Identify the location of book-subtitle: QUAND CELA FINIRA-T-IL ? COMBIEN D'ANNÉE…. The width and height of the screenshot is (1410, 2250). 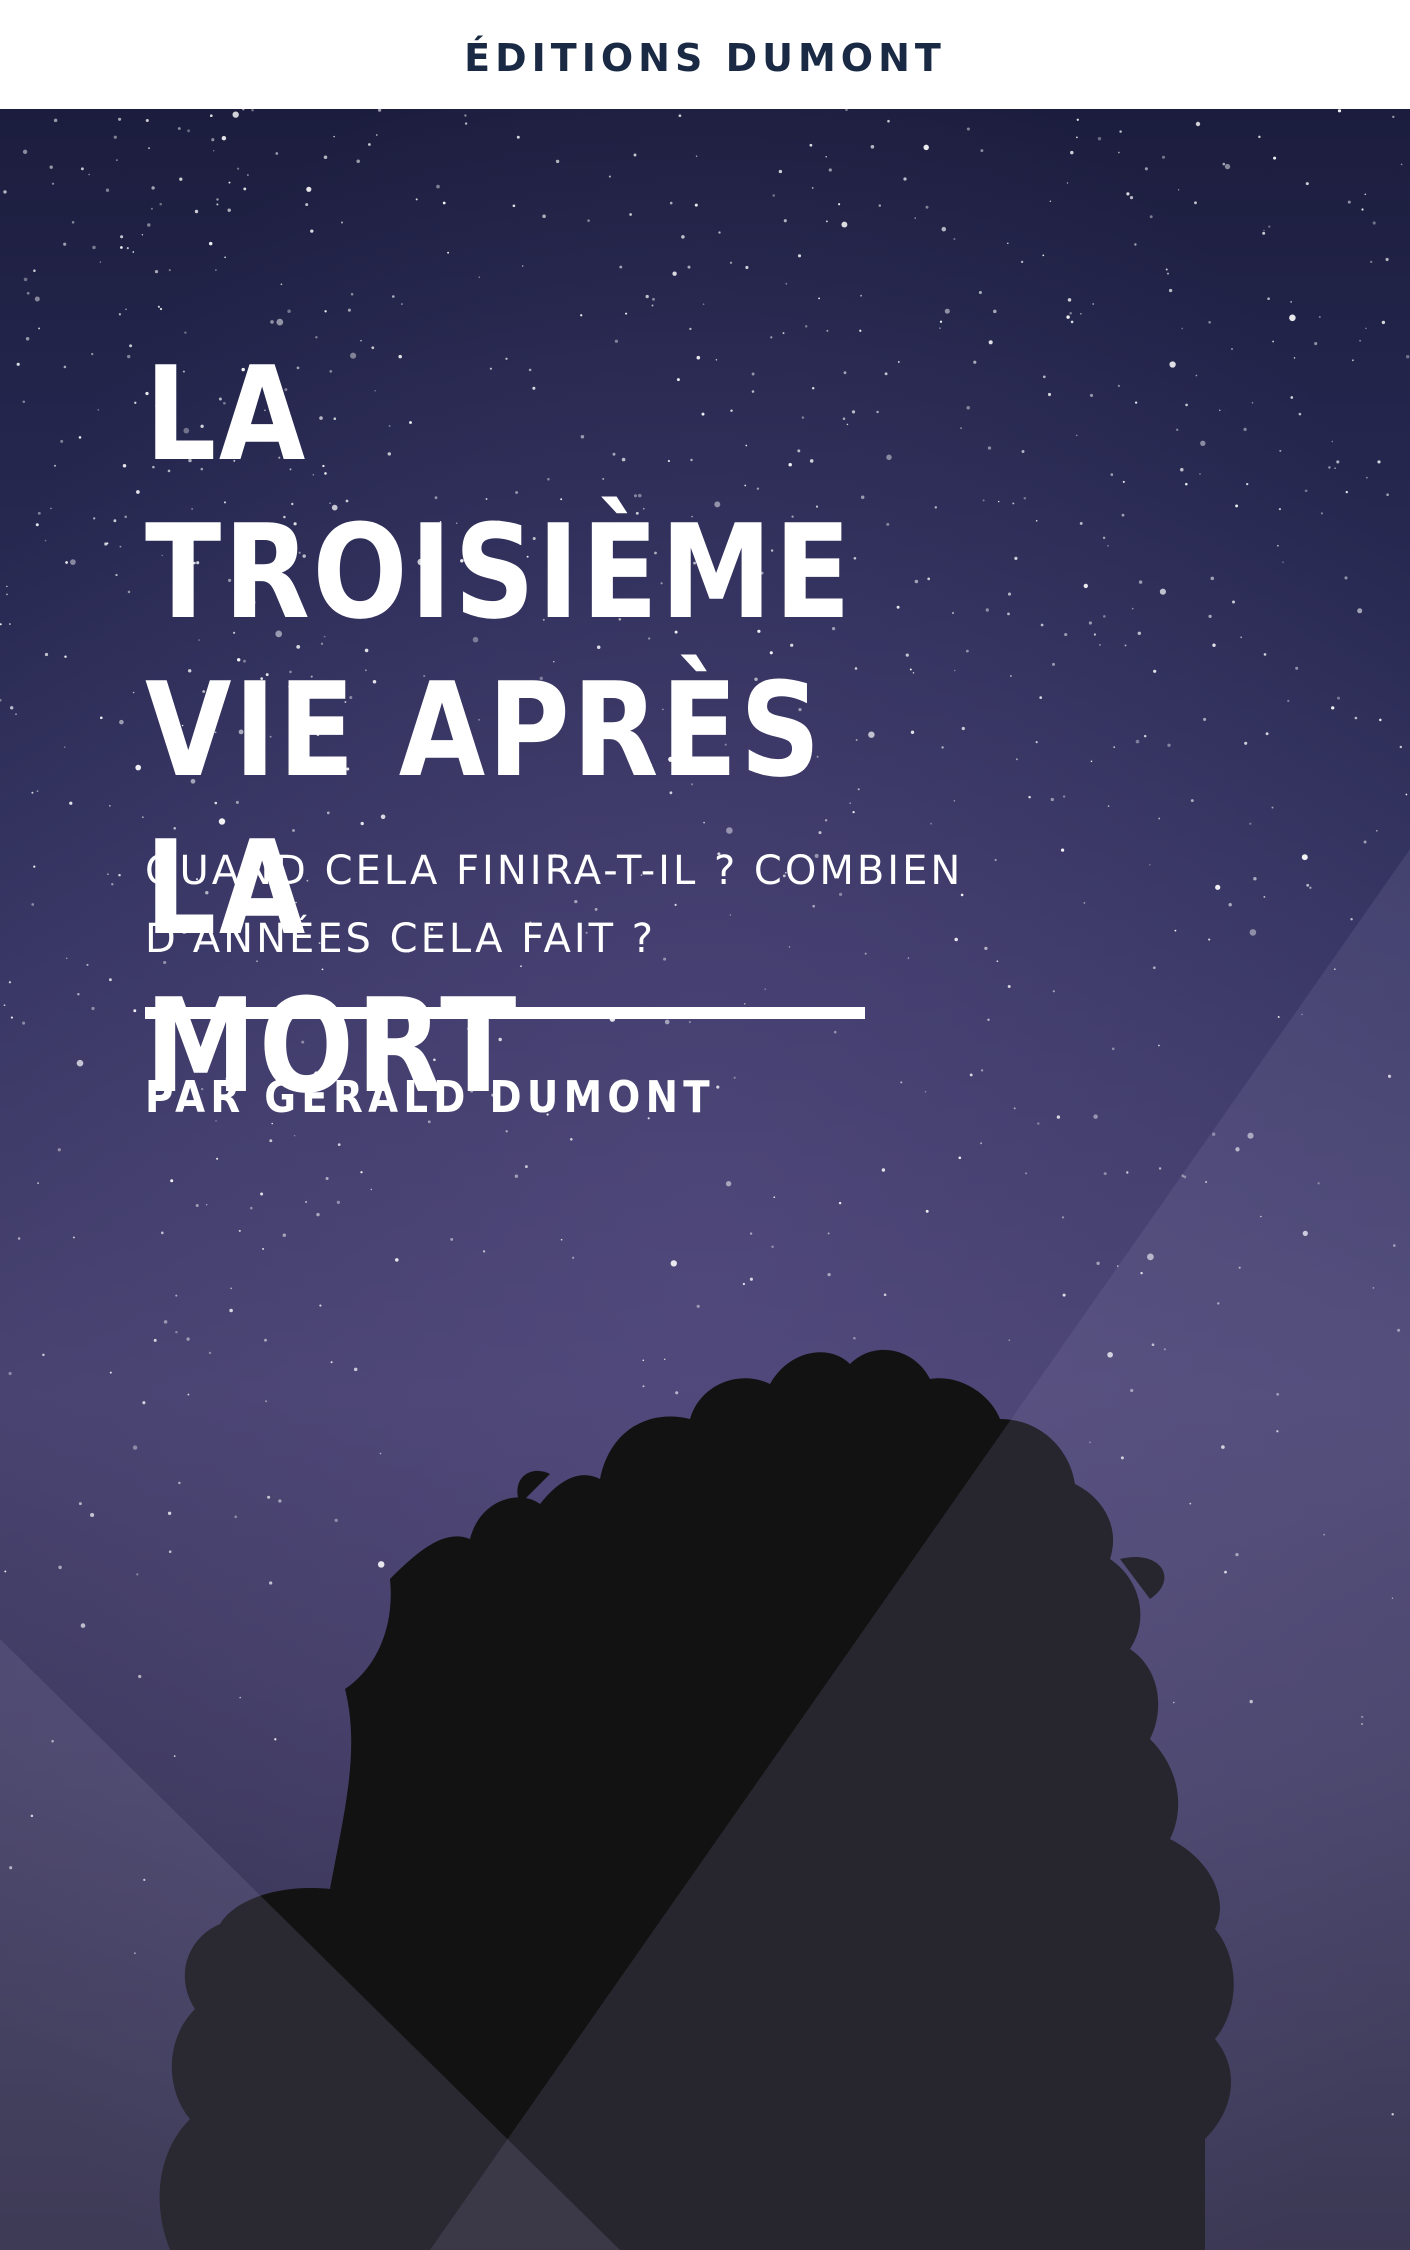
(554, 905).